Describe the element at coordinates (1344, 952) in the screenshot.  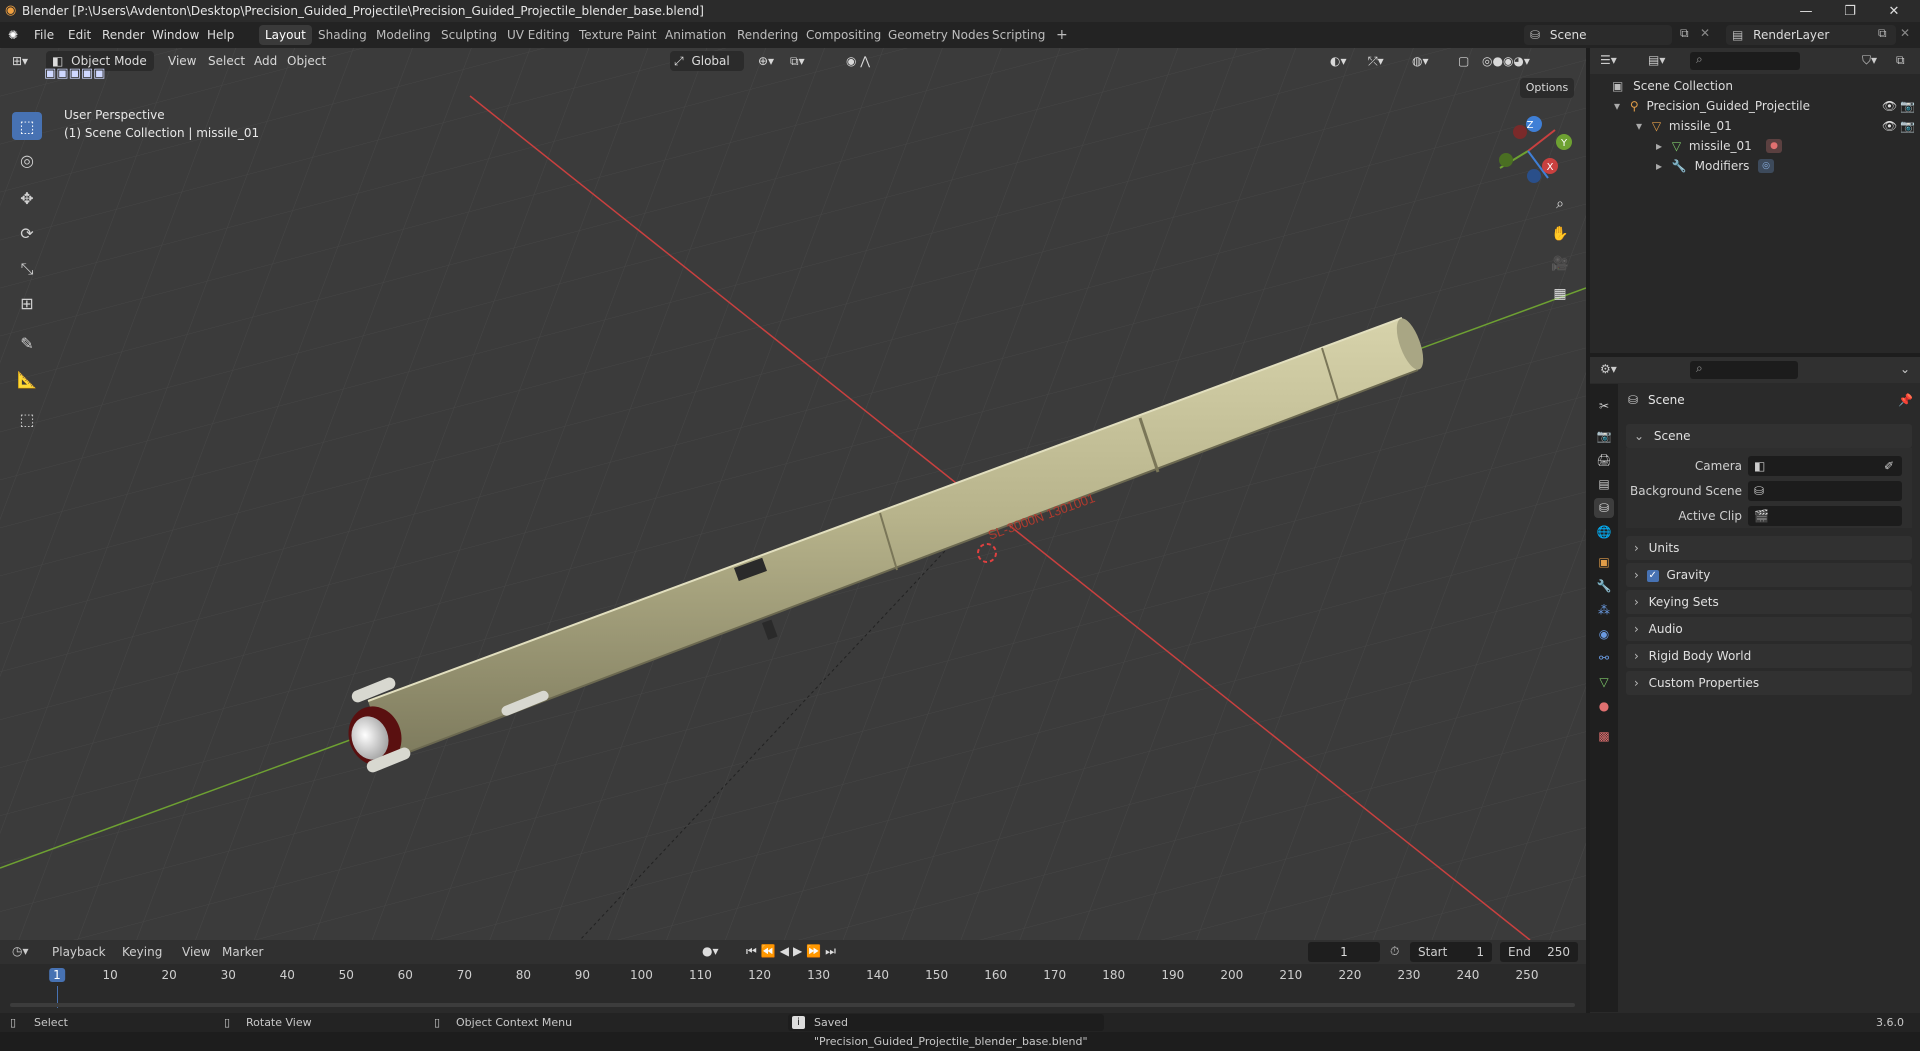
I see `current-frame-field: 1` at that location.